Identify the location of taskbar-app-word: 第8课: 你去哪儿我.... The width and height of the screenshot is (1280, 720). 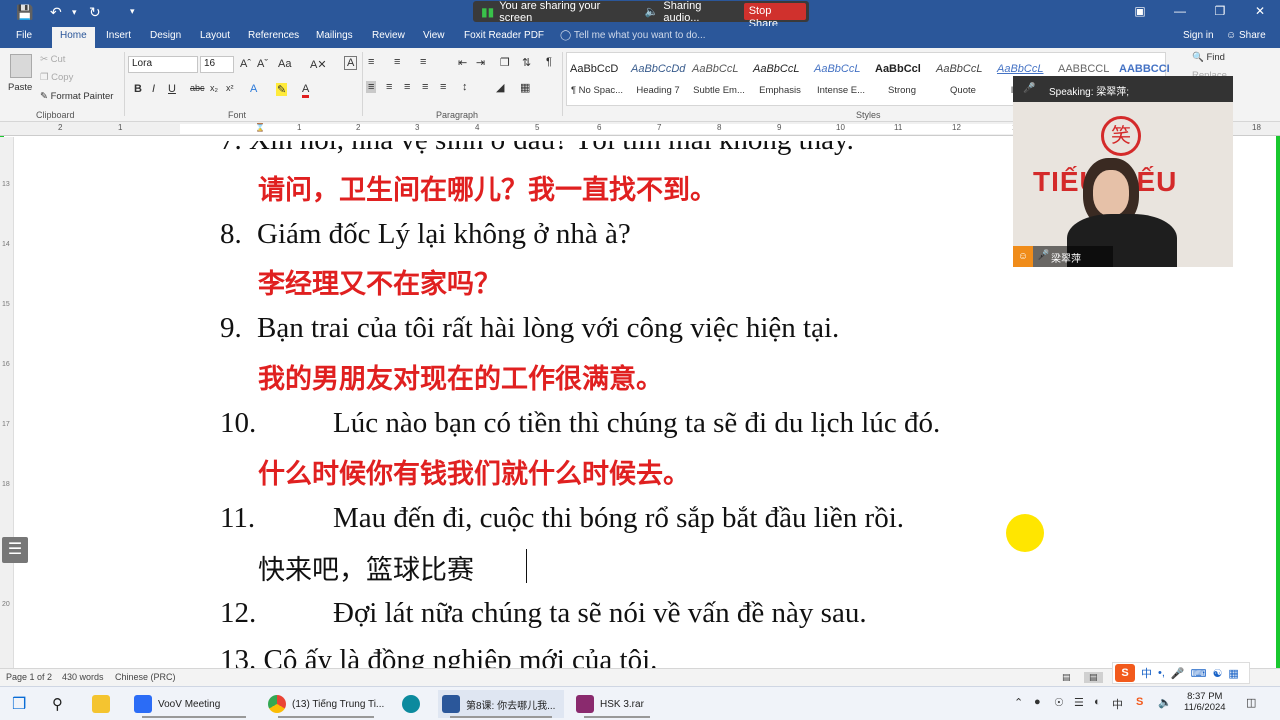
(501, 704).